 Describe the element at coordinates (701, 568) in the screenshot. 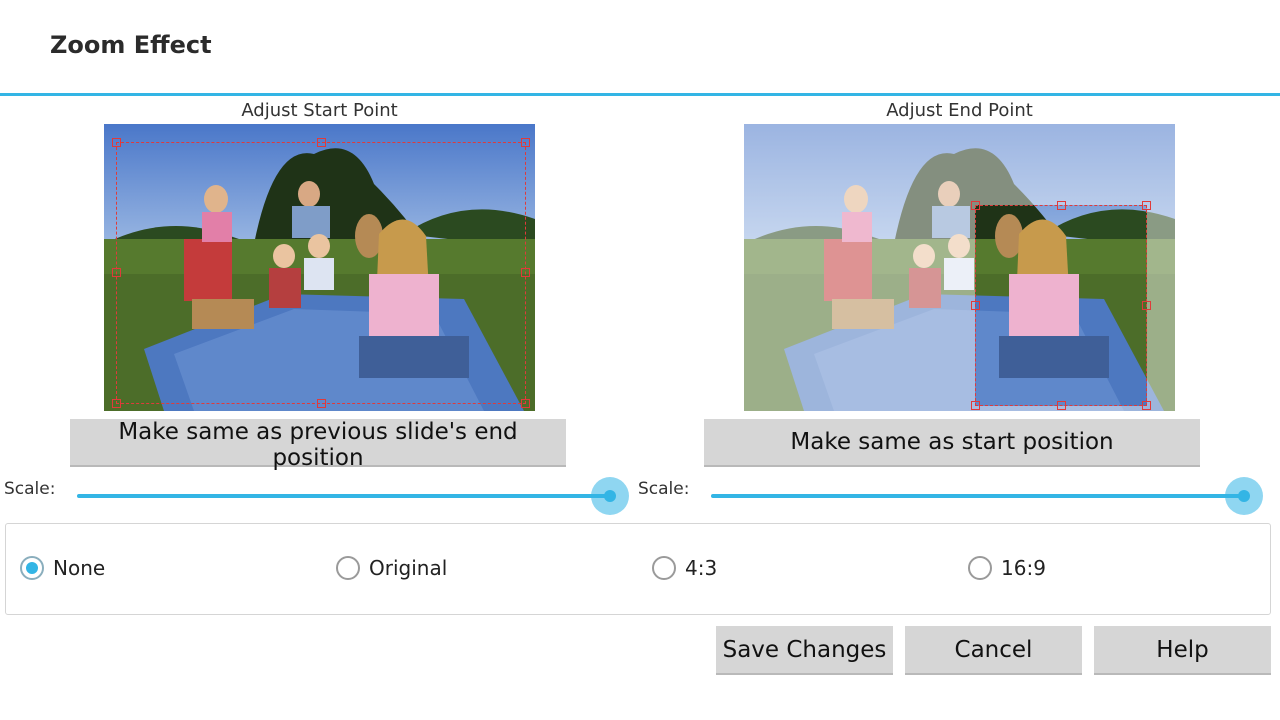

I see `radio-option-label: 4:3` at that location.